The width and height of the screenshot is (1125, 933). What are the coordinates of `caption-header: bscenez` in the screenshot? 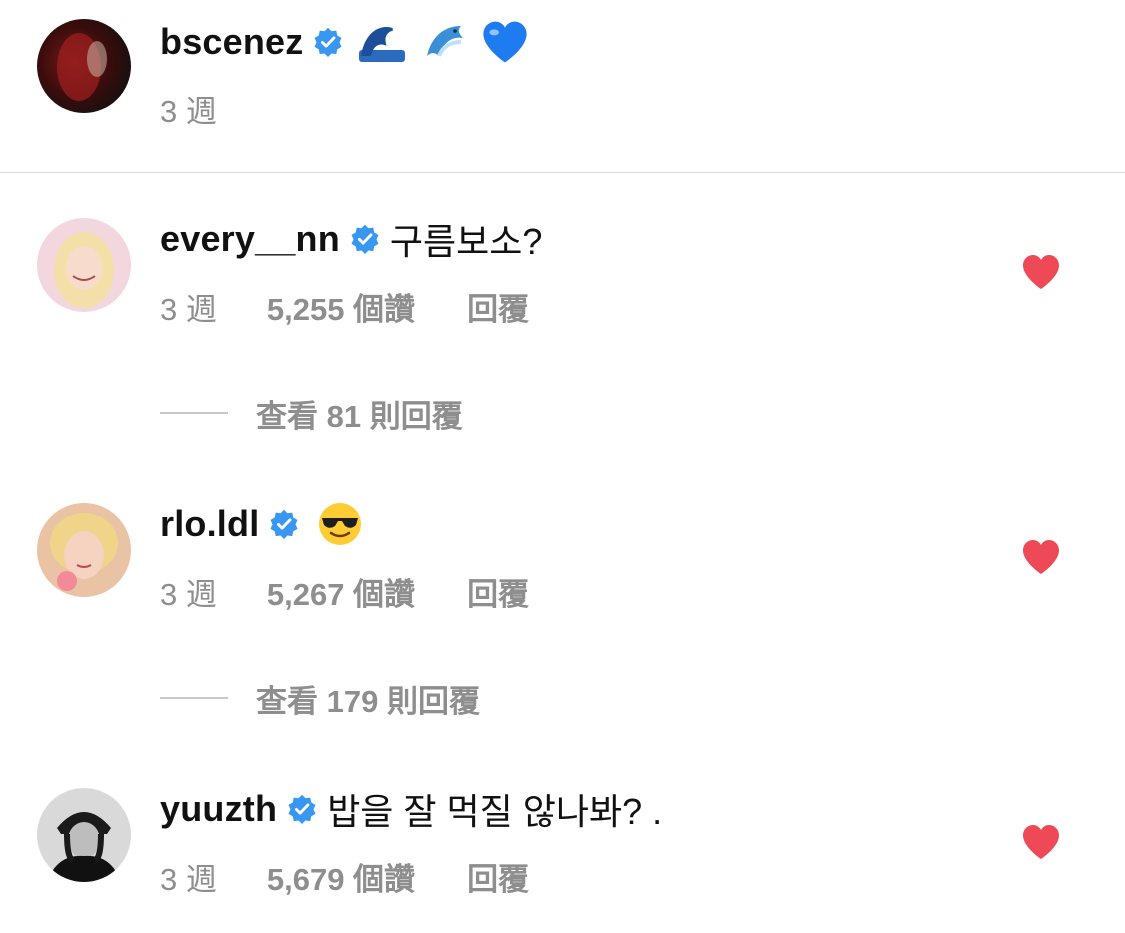 It's located at (344, 42).